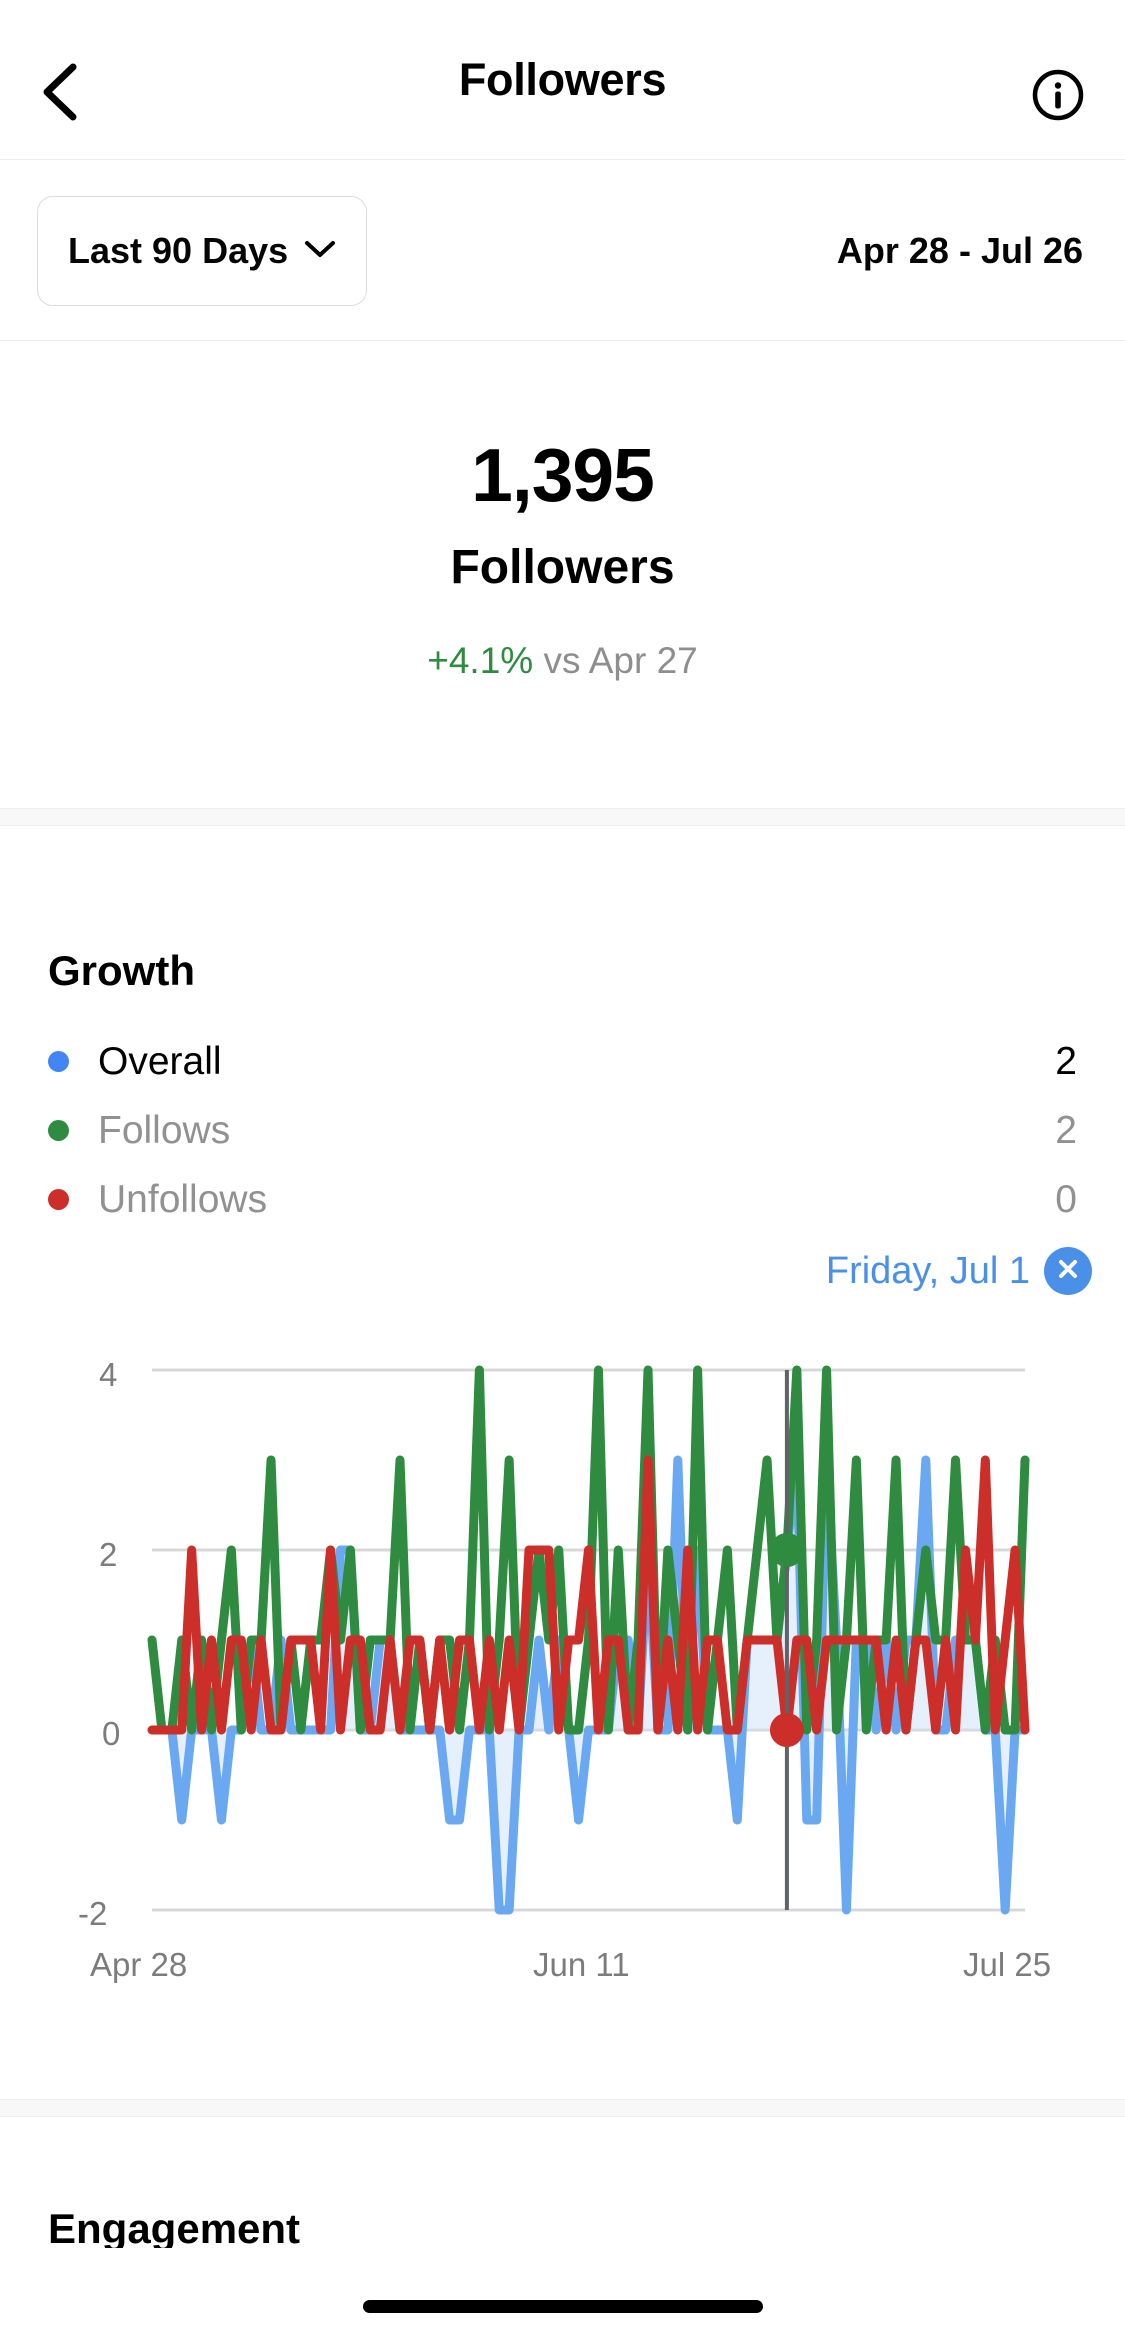 This screenshot has height=2339, width=1125. I want to click on date-range-text: Apr 28 - Jul 26, so click(959, 250).